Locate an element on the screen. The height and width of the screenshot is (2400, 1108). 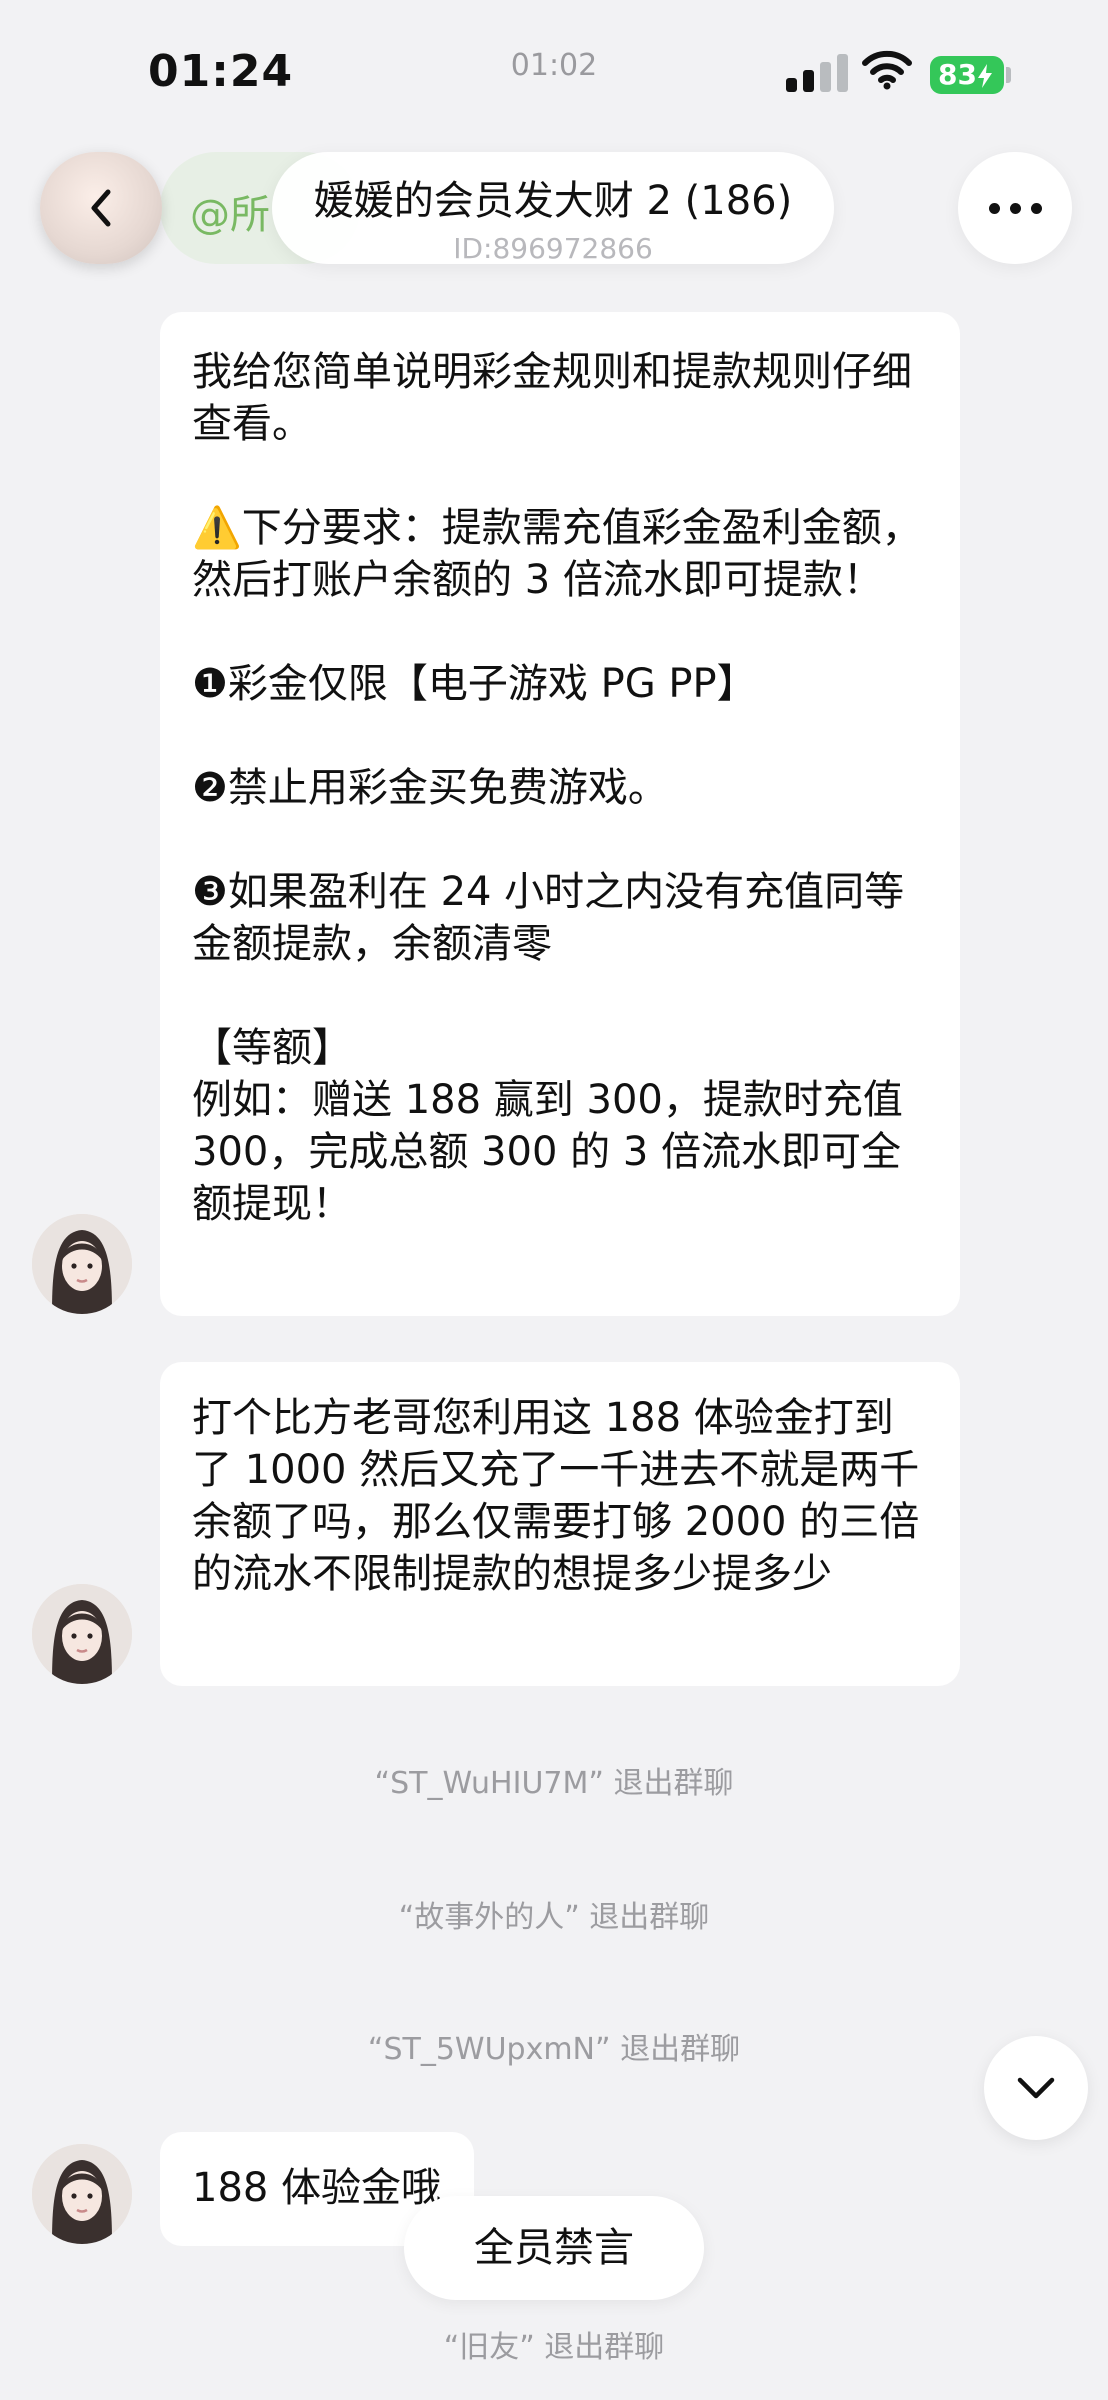
chat-title-pill: 媛媛的会员发大财 2 (186) ID:896972866 is located at coordinates (553, 208).